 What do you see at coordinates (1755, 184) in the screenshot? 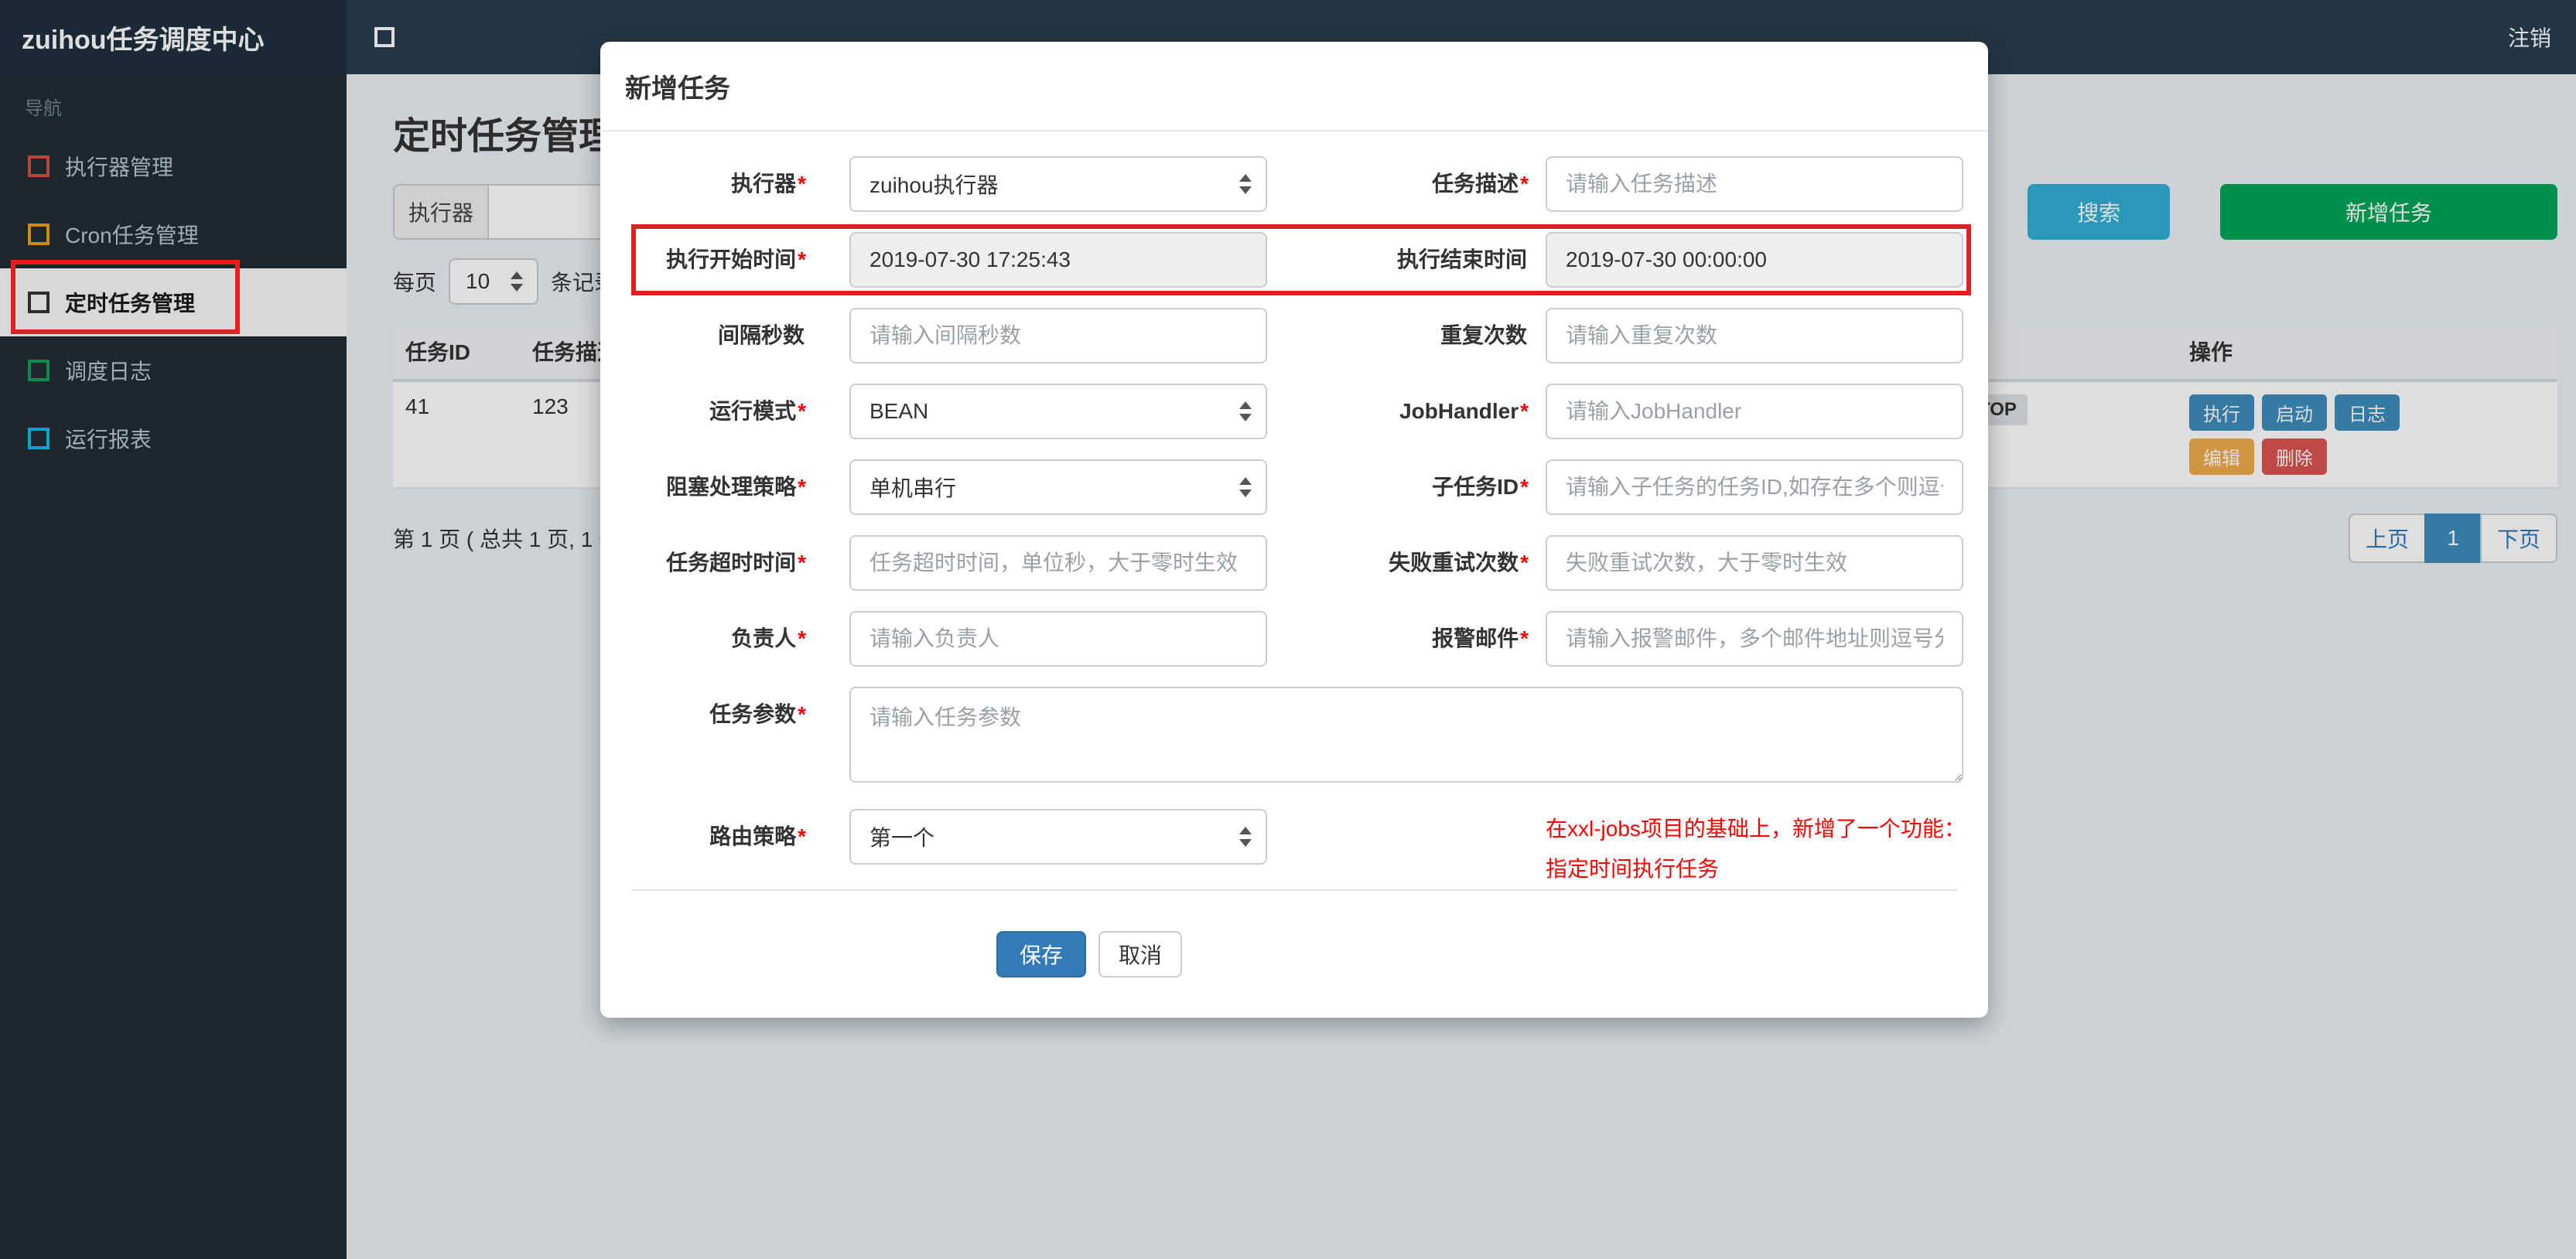
I see `job-desc-input` at bounding box center [1755, 184].